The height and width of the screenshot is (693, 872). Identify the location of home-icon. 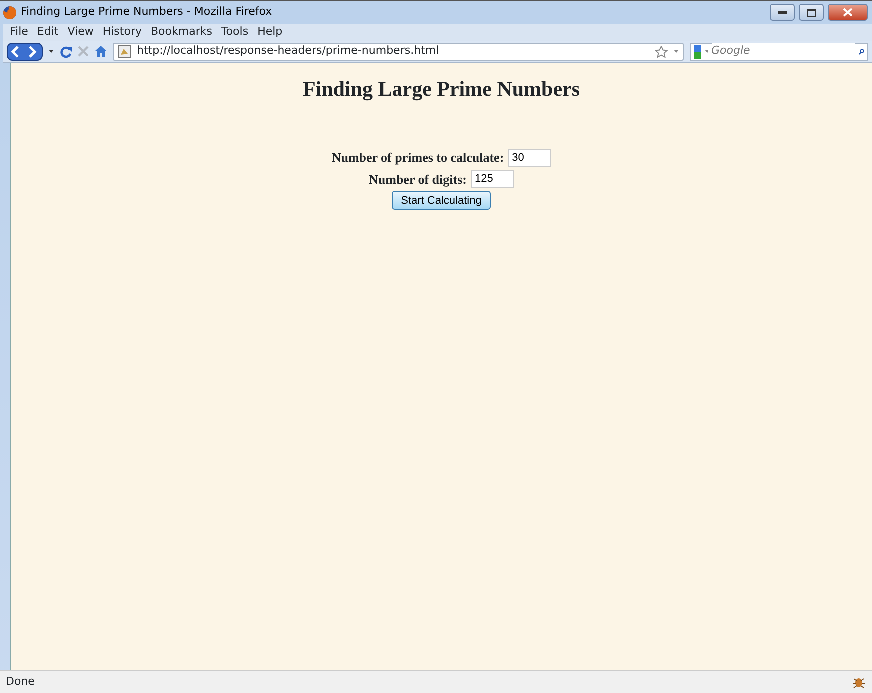
(101, 51).